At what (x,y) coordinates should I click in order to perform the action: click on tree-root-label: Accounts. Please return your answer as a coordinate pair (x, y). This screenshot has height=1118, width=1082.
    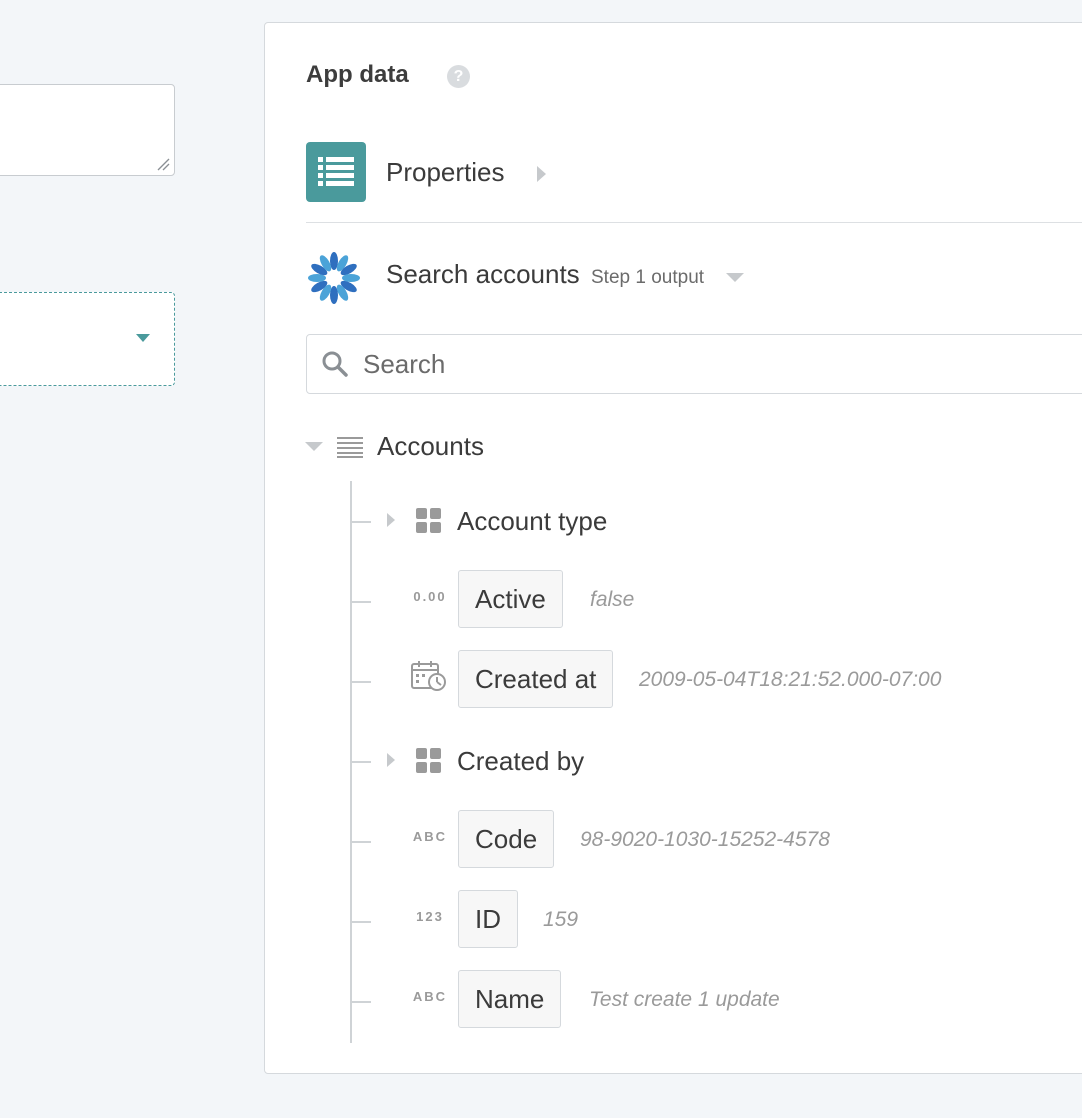
    Looking at the image, I should click on (430, 446).